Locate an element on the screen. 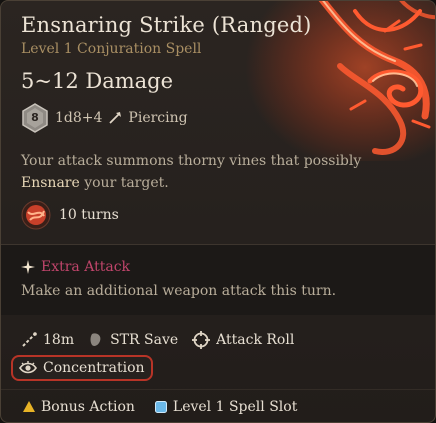  spell-slot-label: Level 1 Spell Slot is located at coordinates (235, 406).